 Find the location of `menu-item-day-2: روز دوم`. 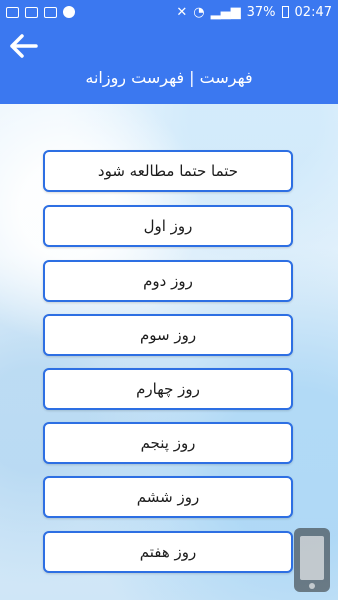

menu-item-day-2: روز دوم is located at coordinates (168, 281).